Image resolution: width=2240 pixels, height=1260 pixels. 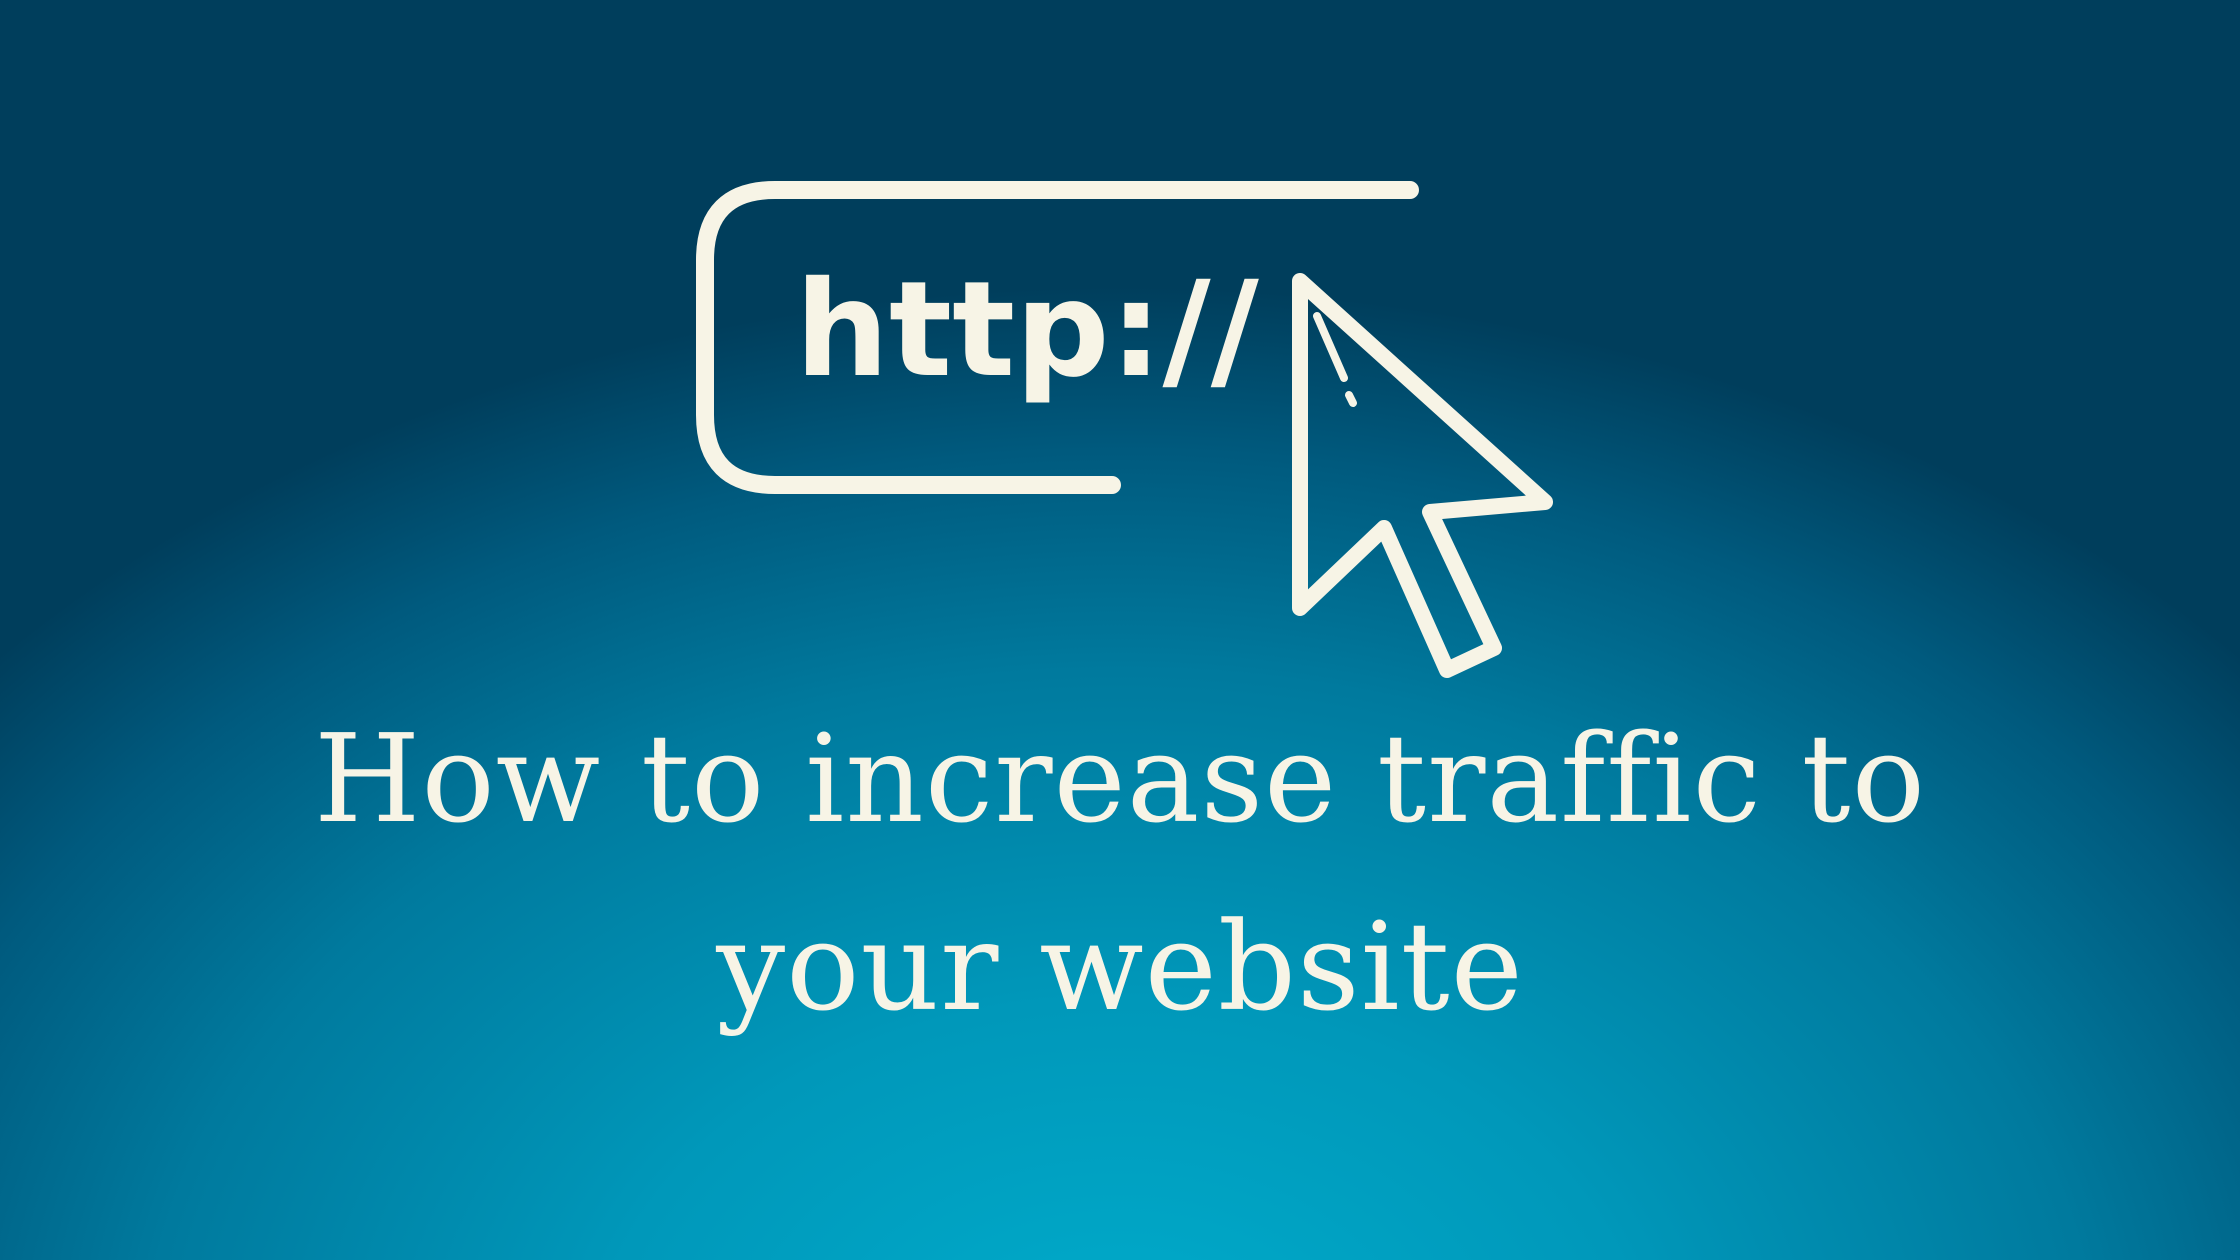 What do you see at coordinates (1422, 475) in the screenshot?
I see `cursor-icon` at bounding box center [1422, 475].